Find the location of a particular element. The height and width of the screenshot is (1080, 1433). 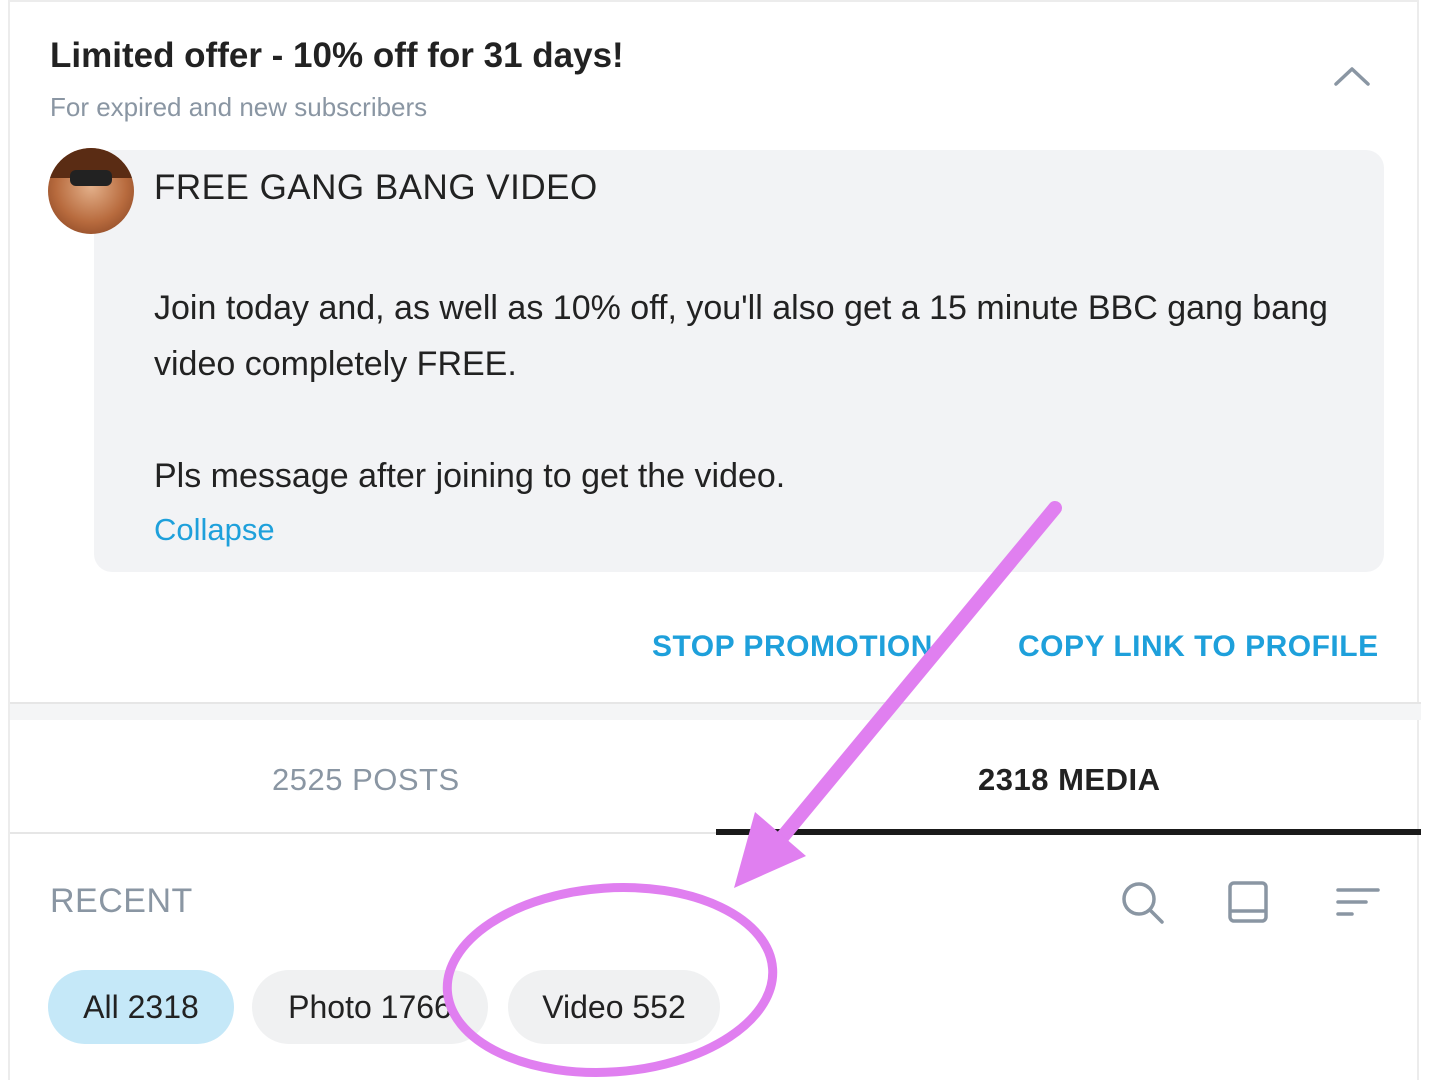

layout-icon is located at coordinates (1248, 902).